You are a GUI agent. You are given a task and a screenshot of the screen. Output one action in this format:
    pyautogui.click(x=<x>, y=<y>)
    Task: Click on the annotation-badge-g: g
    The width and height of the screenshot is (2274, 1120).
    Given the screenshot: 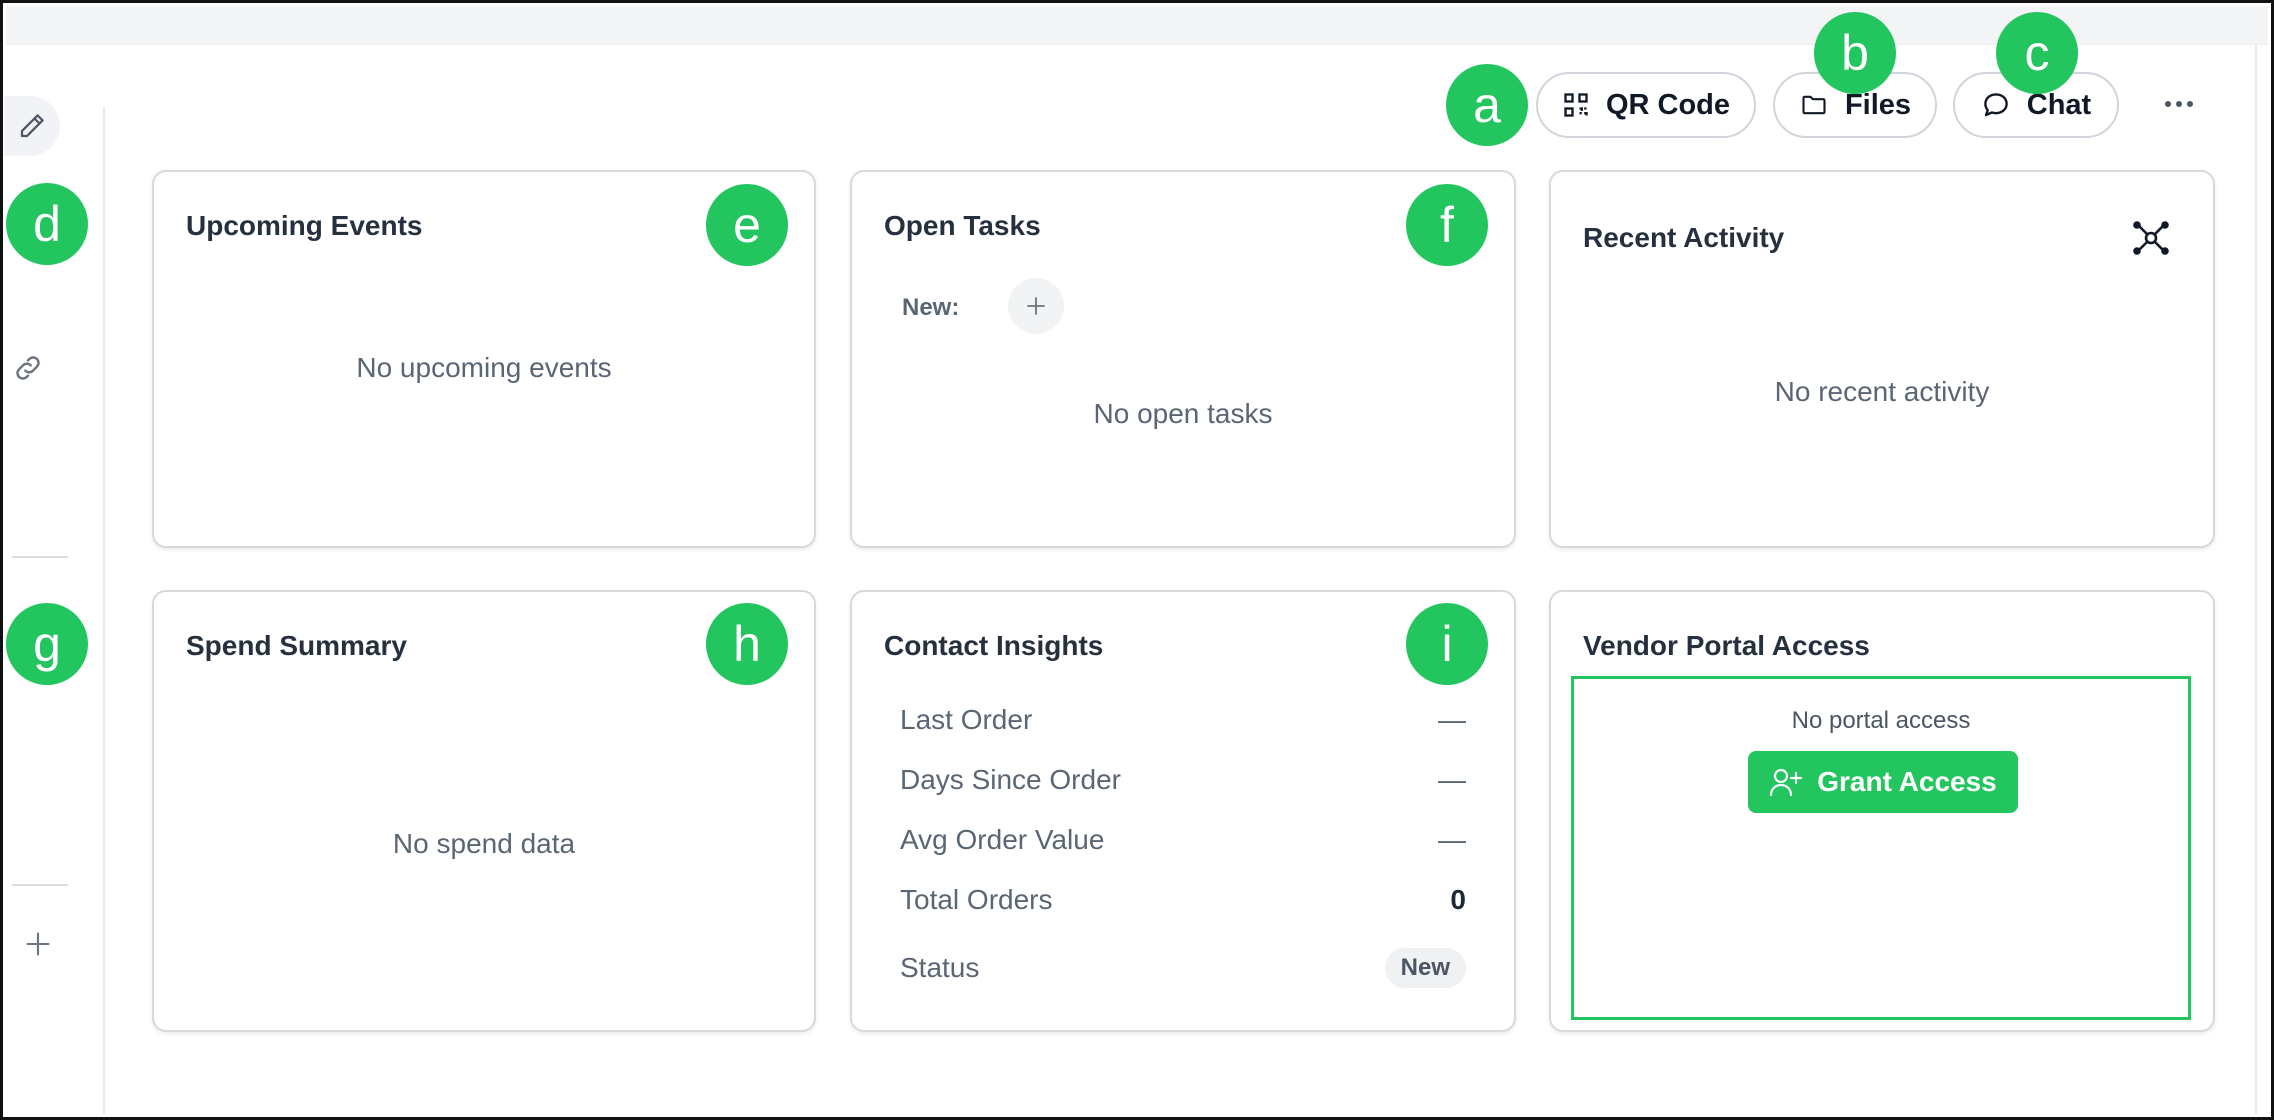 What is the action you would take?
    pyautogui.click(x=47, y=644)
    